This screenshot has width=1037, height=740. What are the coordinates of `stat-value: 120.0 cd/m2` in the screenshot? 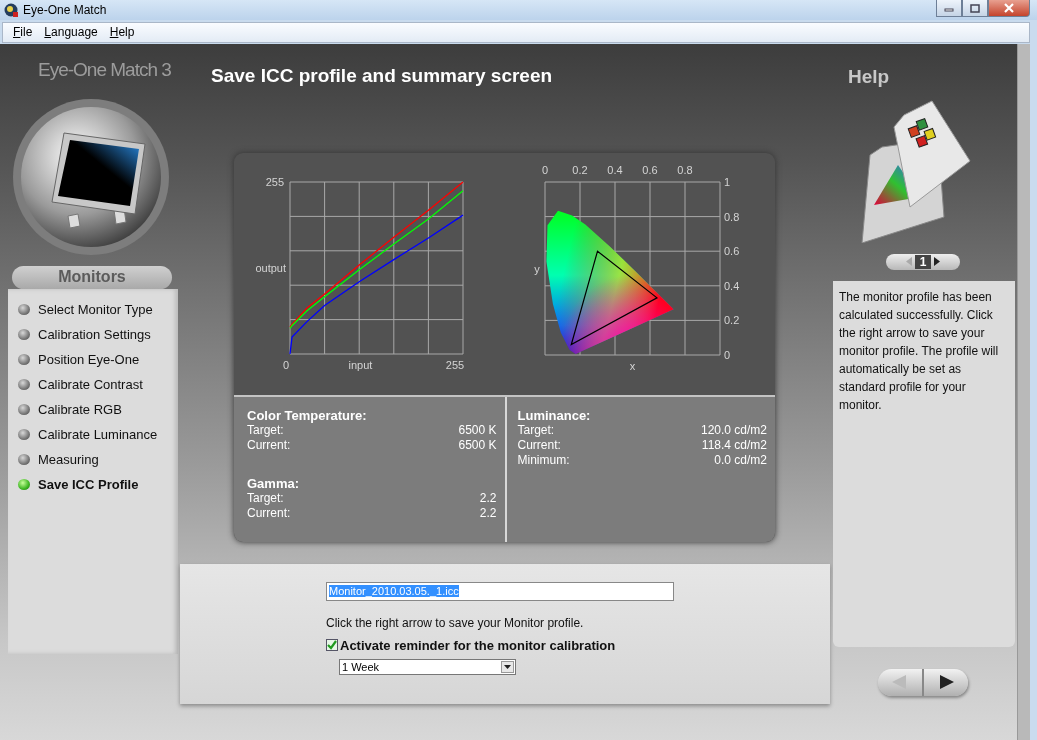 It's located at (733, 430).